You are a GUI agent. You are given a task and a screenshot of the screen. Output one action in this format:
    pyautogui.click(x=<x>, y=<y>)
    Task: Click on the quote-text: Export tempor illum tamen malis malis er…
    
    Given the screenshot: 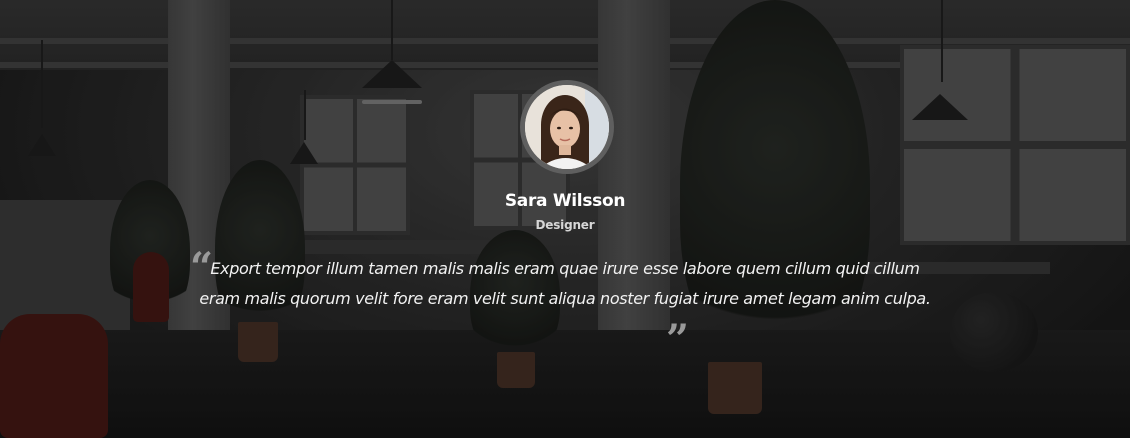 What is the action you would take?
    pyautogui.click(x=565, y=283)
    